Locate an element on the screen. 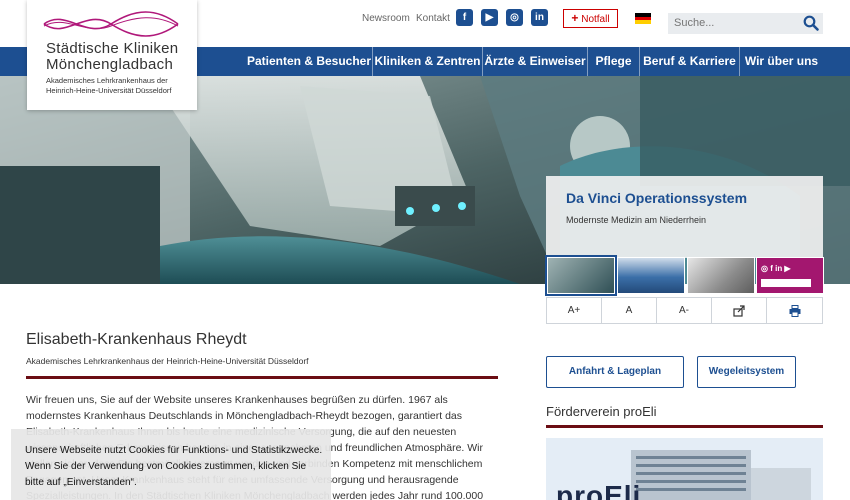  notfall-button: + Notfall is located at coordinates (590, 18).